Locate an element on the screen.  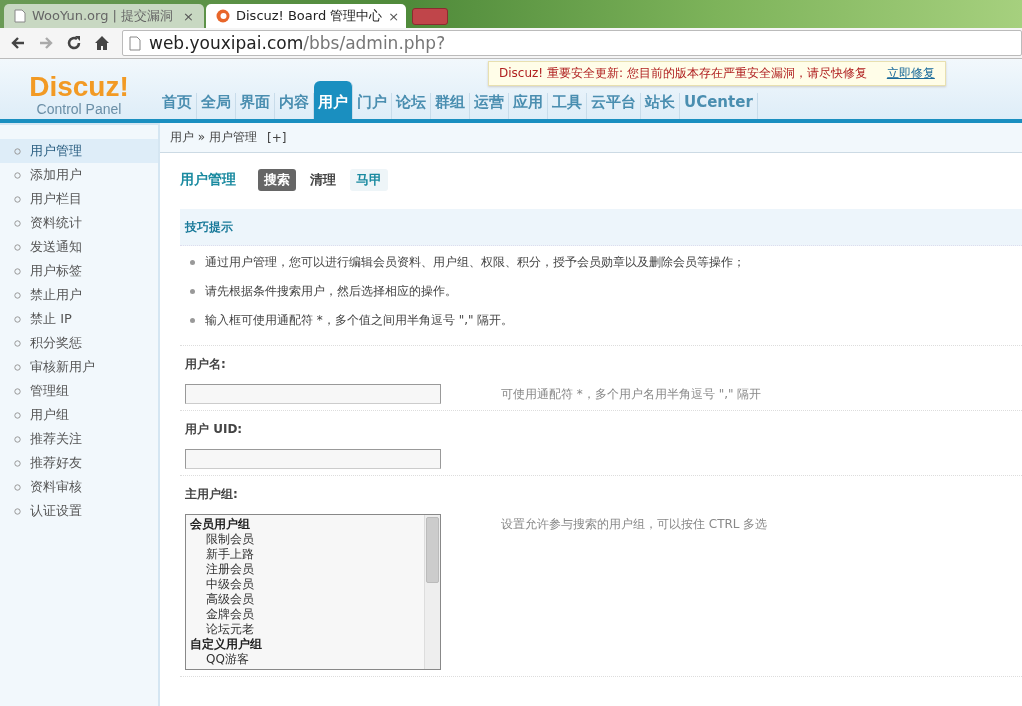
browser-tab: Discuz! Board 管理中心 × is located at coordinates (306, 16).